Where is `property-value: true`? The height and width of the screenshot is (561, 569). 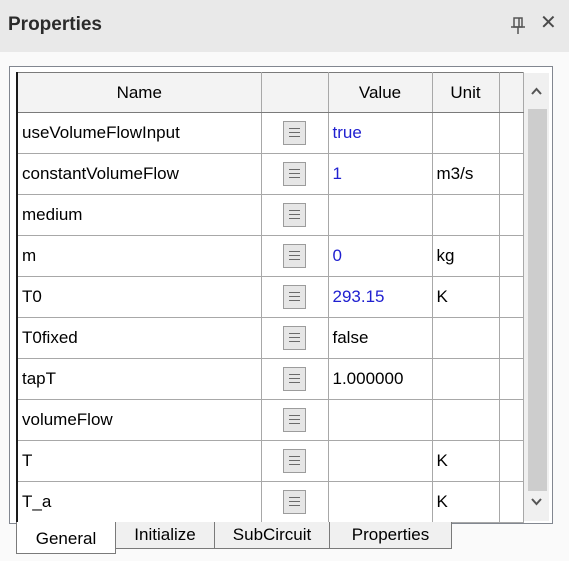
property-value: true is located at coordinates (380, 133).